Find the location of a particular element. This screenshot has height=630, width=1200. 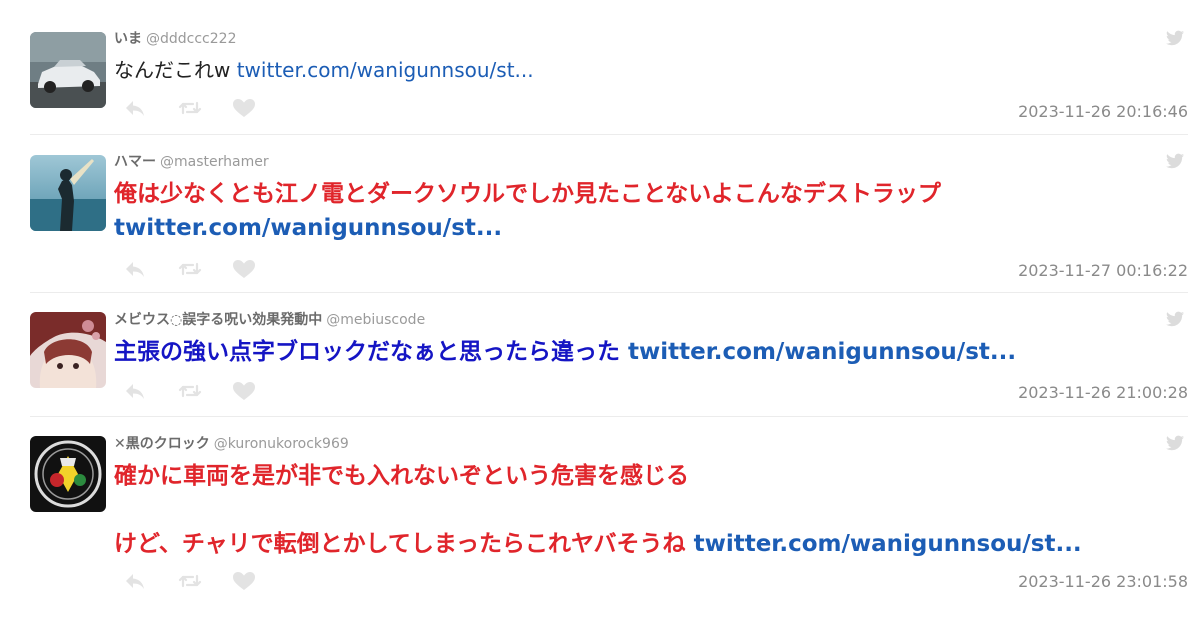

display-name: ✕黒のクロック is located at coordinates (162, 444).